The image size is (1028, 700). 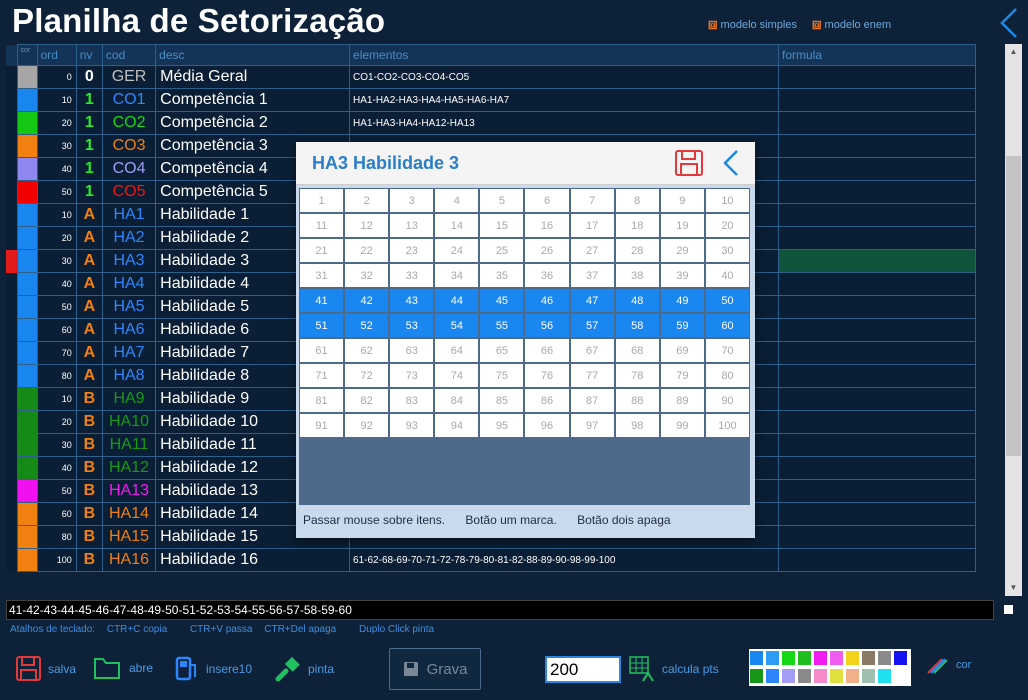 What do you see at coordinates (129, 284) in the screenshot?
I see `row-cod: HA4` at bounding box center [129, 284].